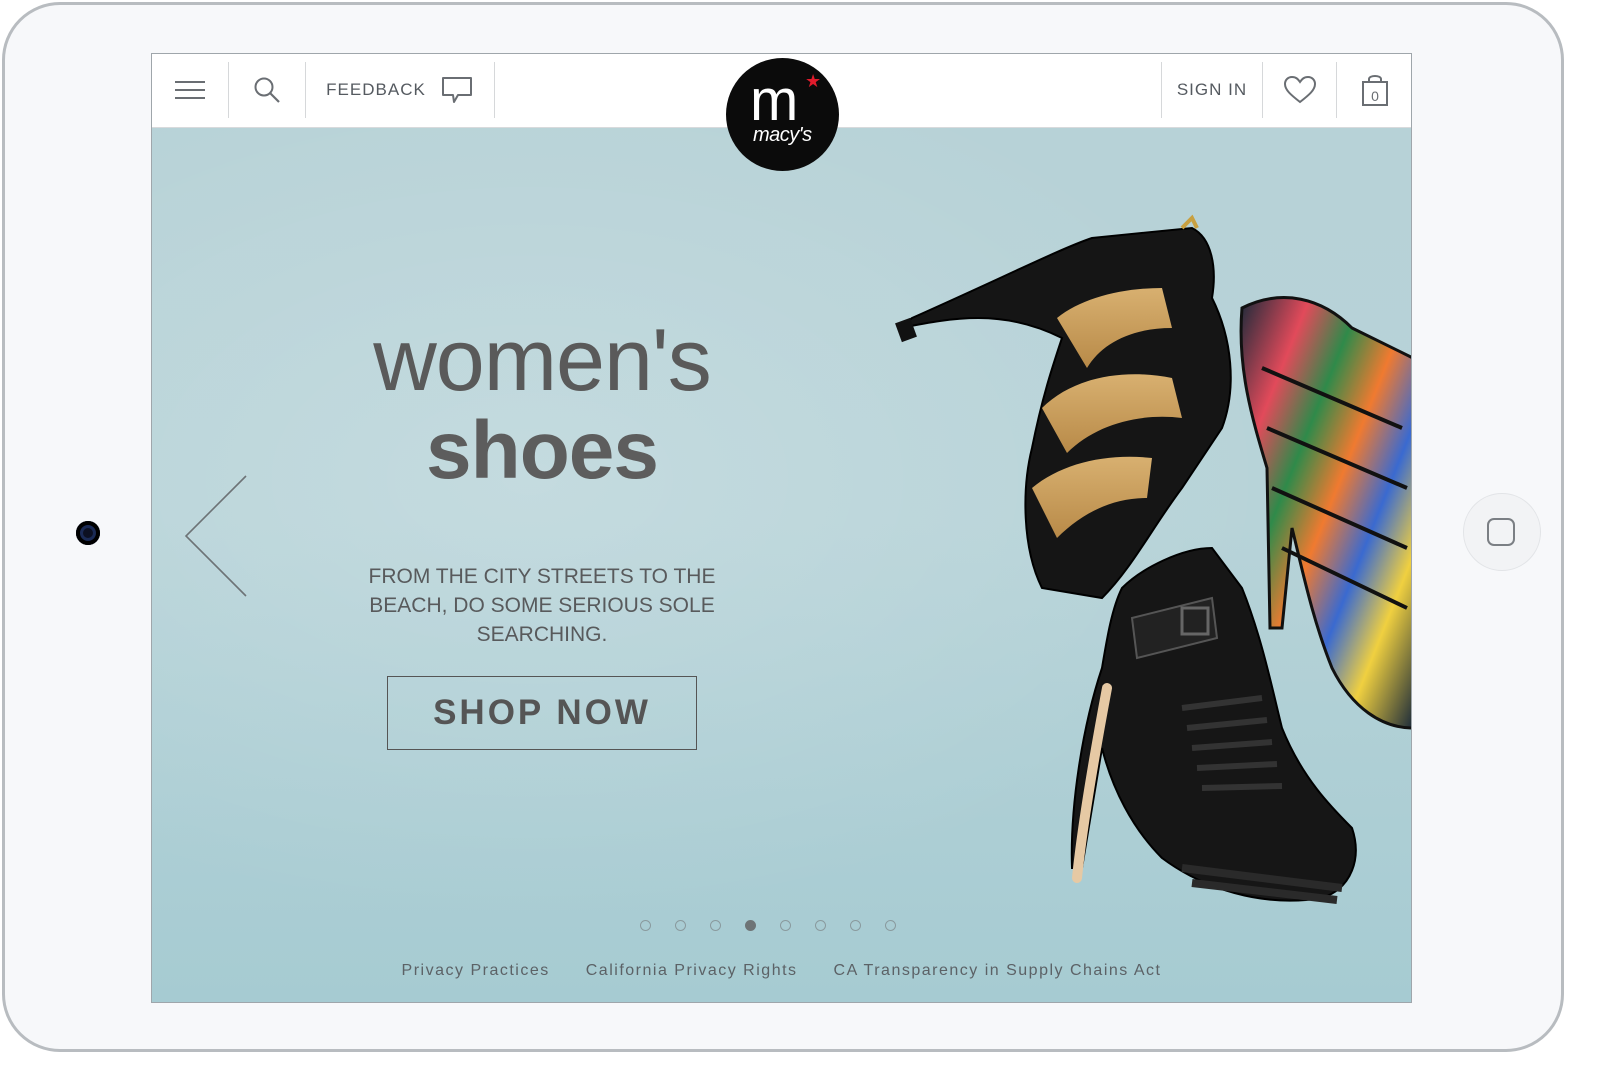 The width and height of the screenshot is (1616, 1088). I want to click on menu-icon, so click(190, 90).